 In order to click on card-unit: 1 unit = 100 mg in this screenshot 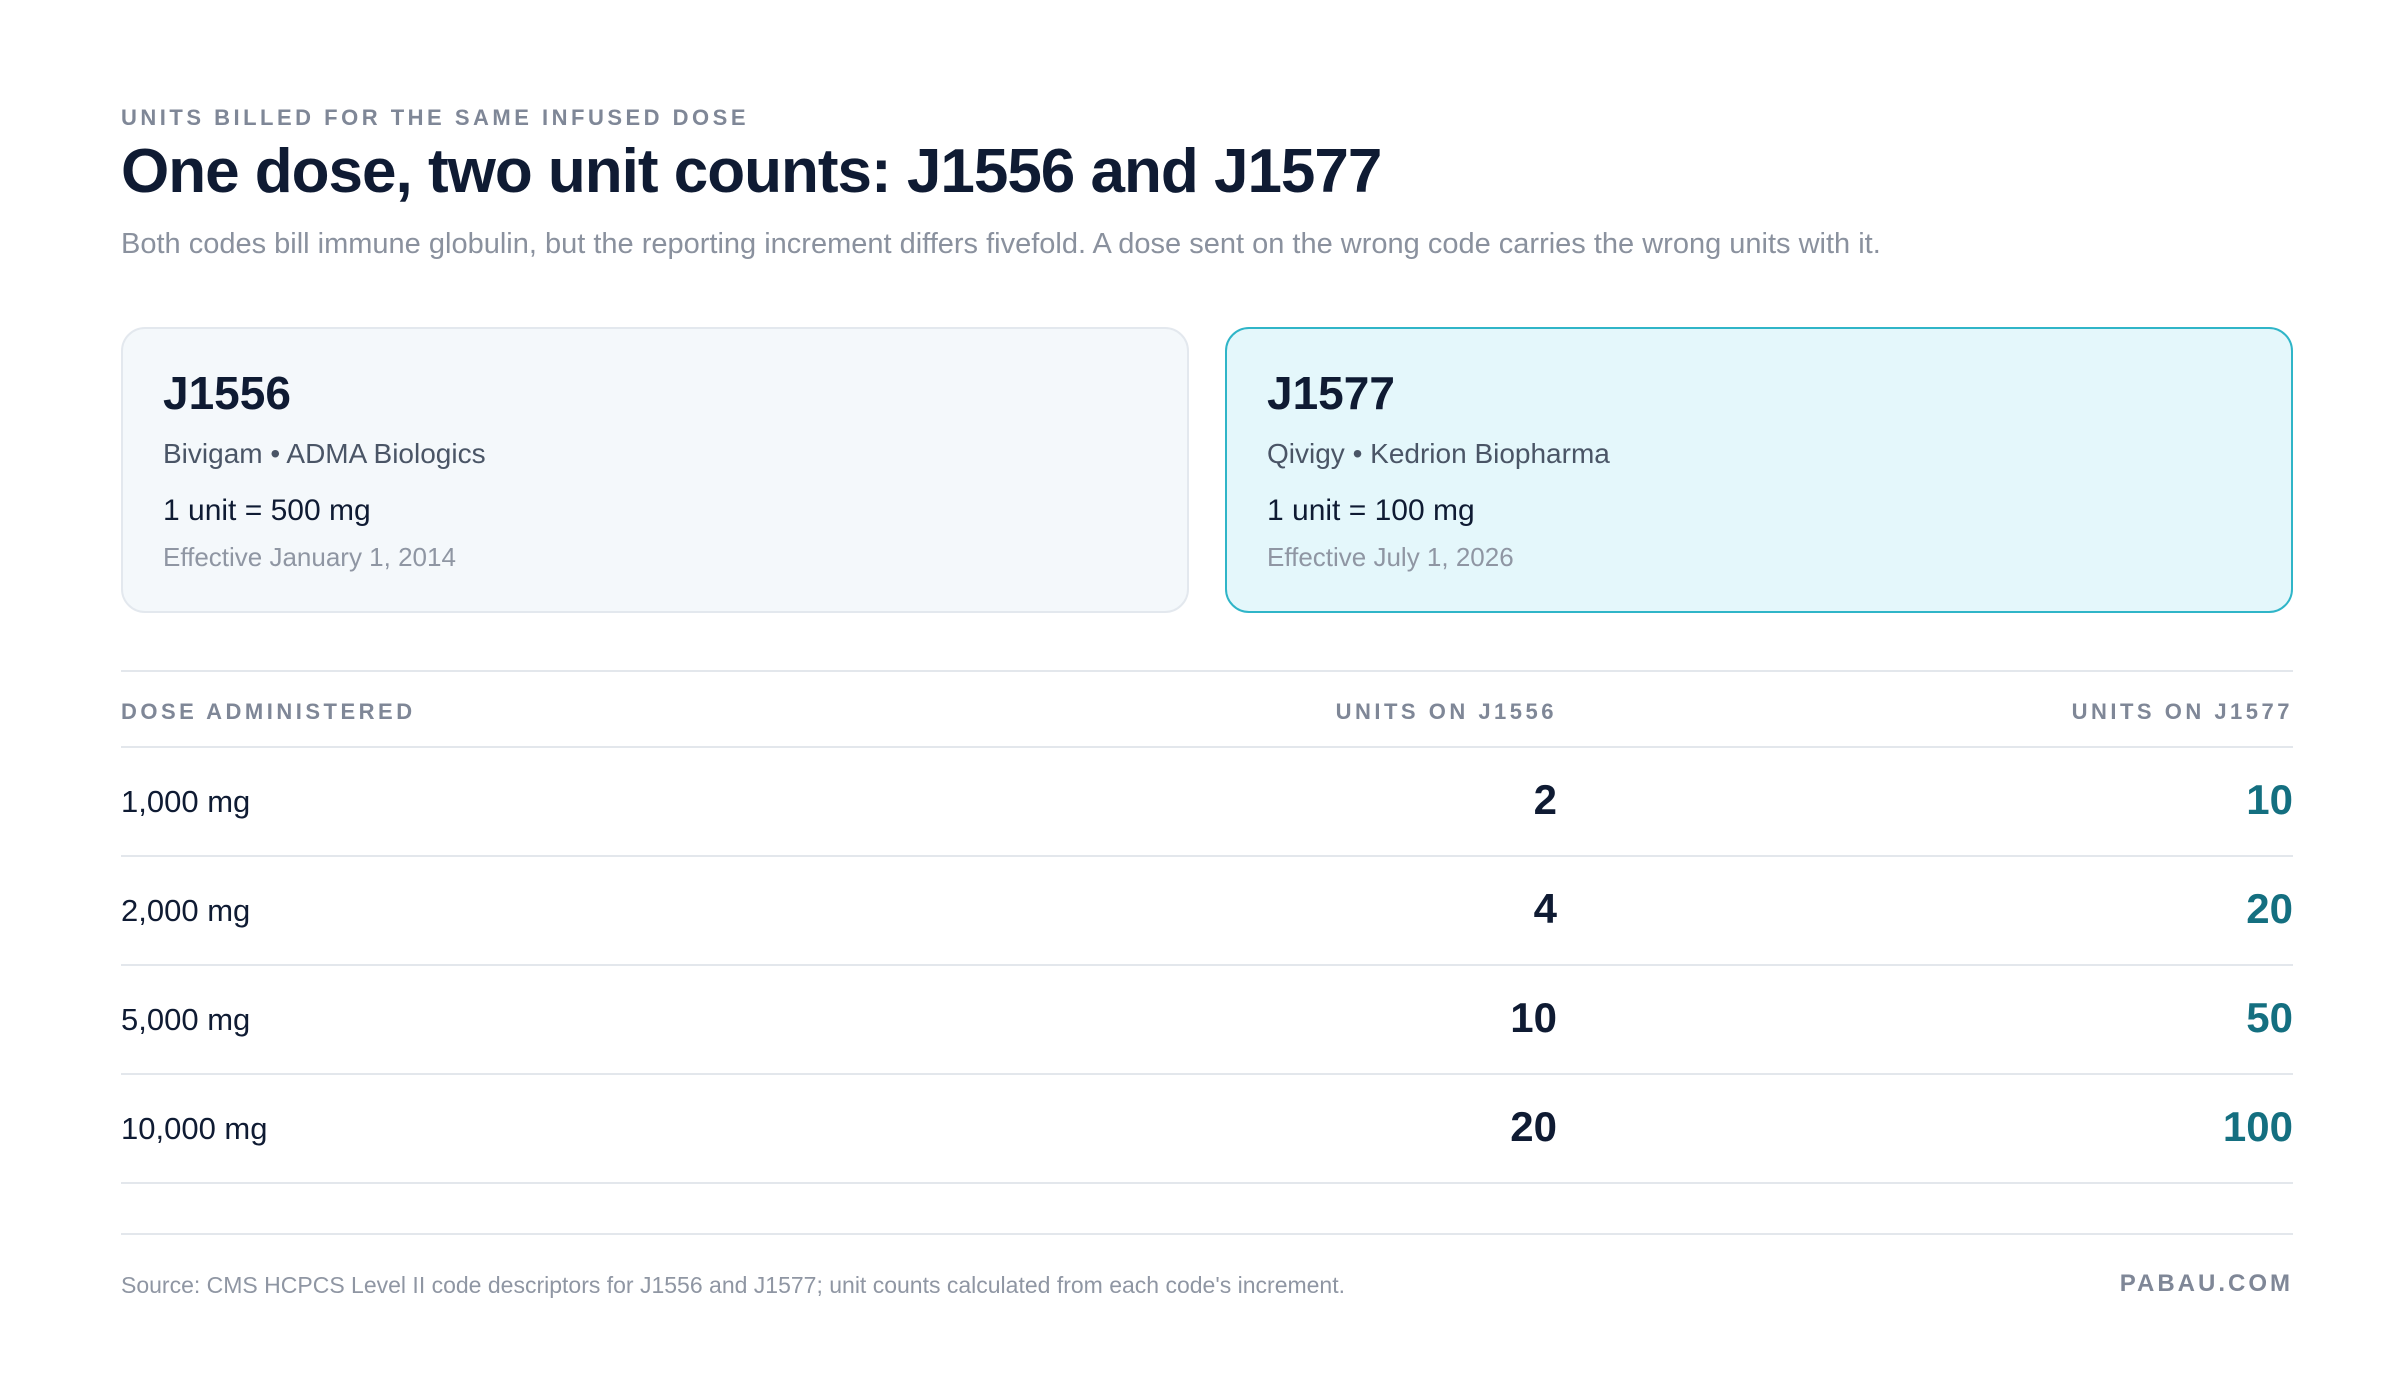, I will do `click(1371, 510)`.